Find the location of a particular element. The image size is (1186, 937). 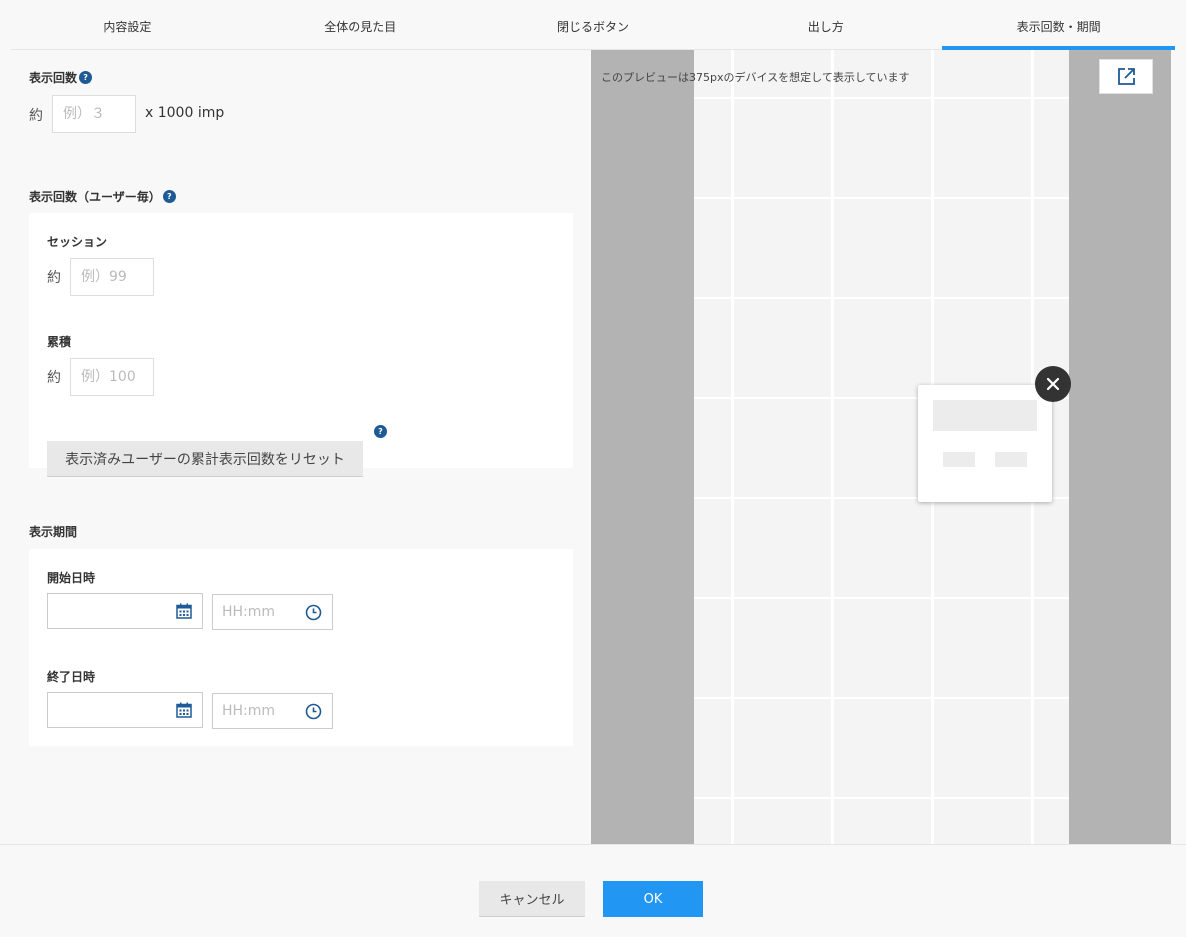

tab-label: 出し方 is located at coordinates (825, 27).